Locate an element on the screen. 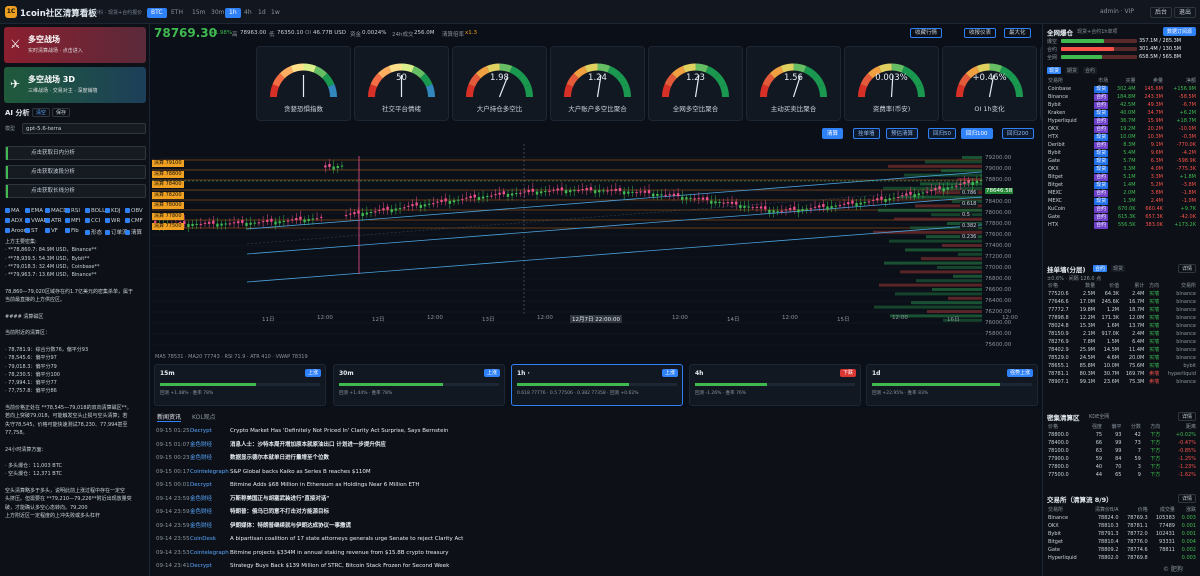  indicator-checkbox-6: OBV is located at coordinates (134, 211).